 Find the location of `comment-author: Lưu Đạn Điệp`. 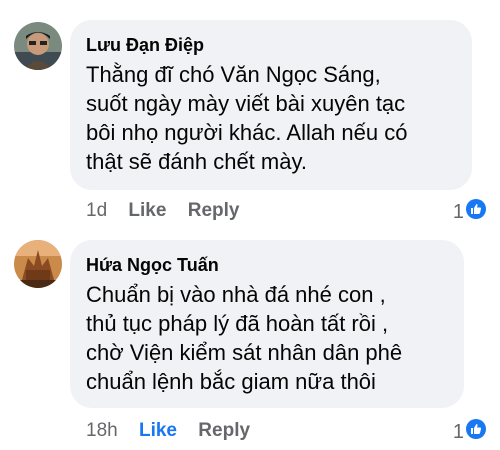

comment-author: Lưu Đạn Điệp is located at coordinates (270, 45).